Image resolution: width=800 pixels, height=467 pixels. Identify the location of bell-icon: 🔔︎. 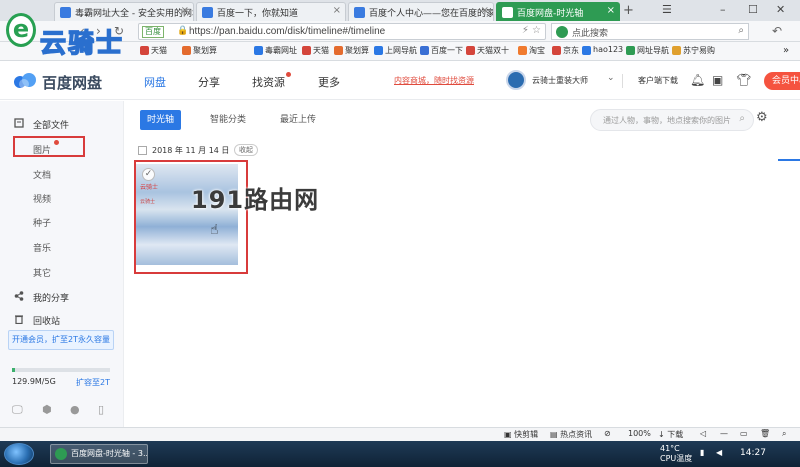
(697, 80).